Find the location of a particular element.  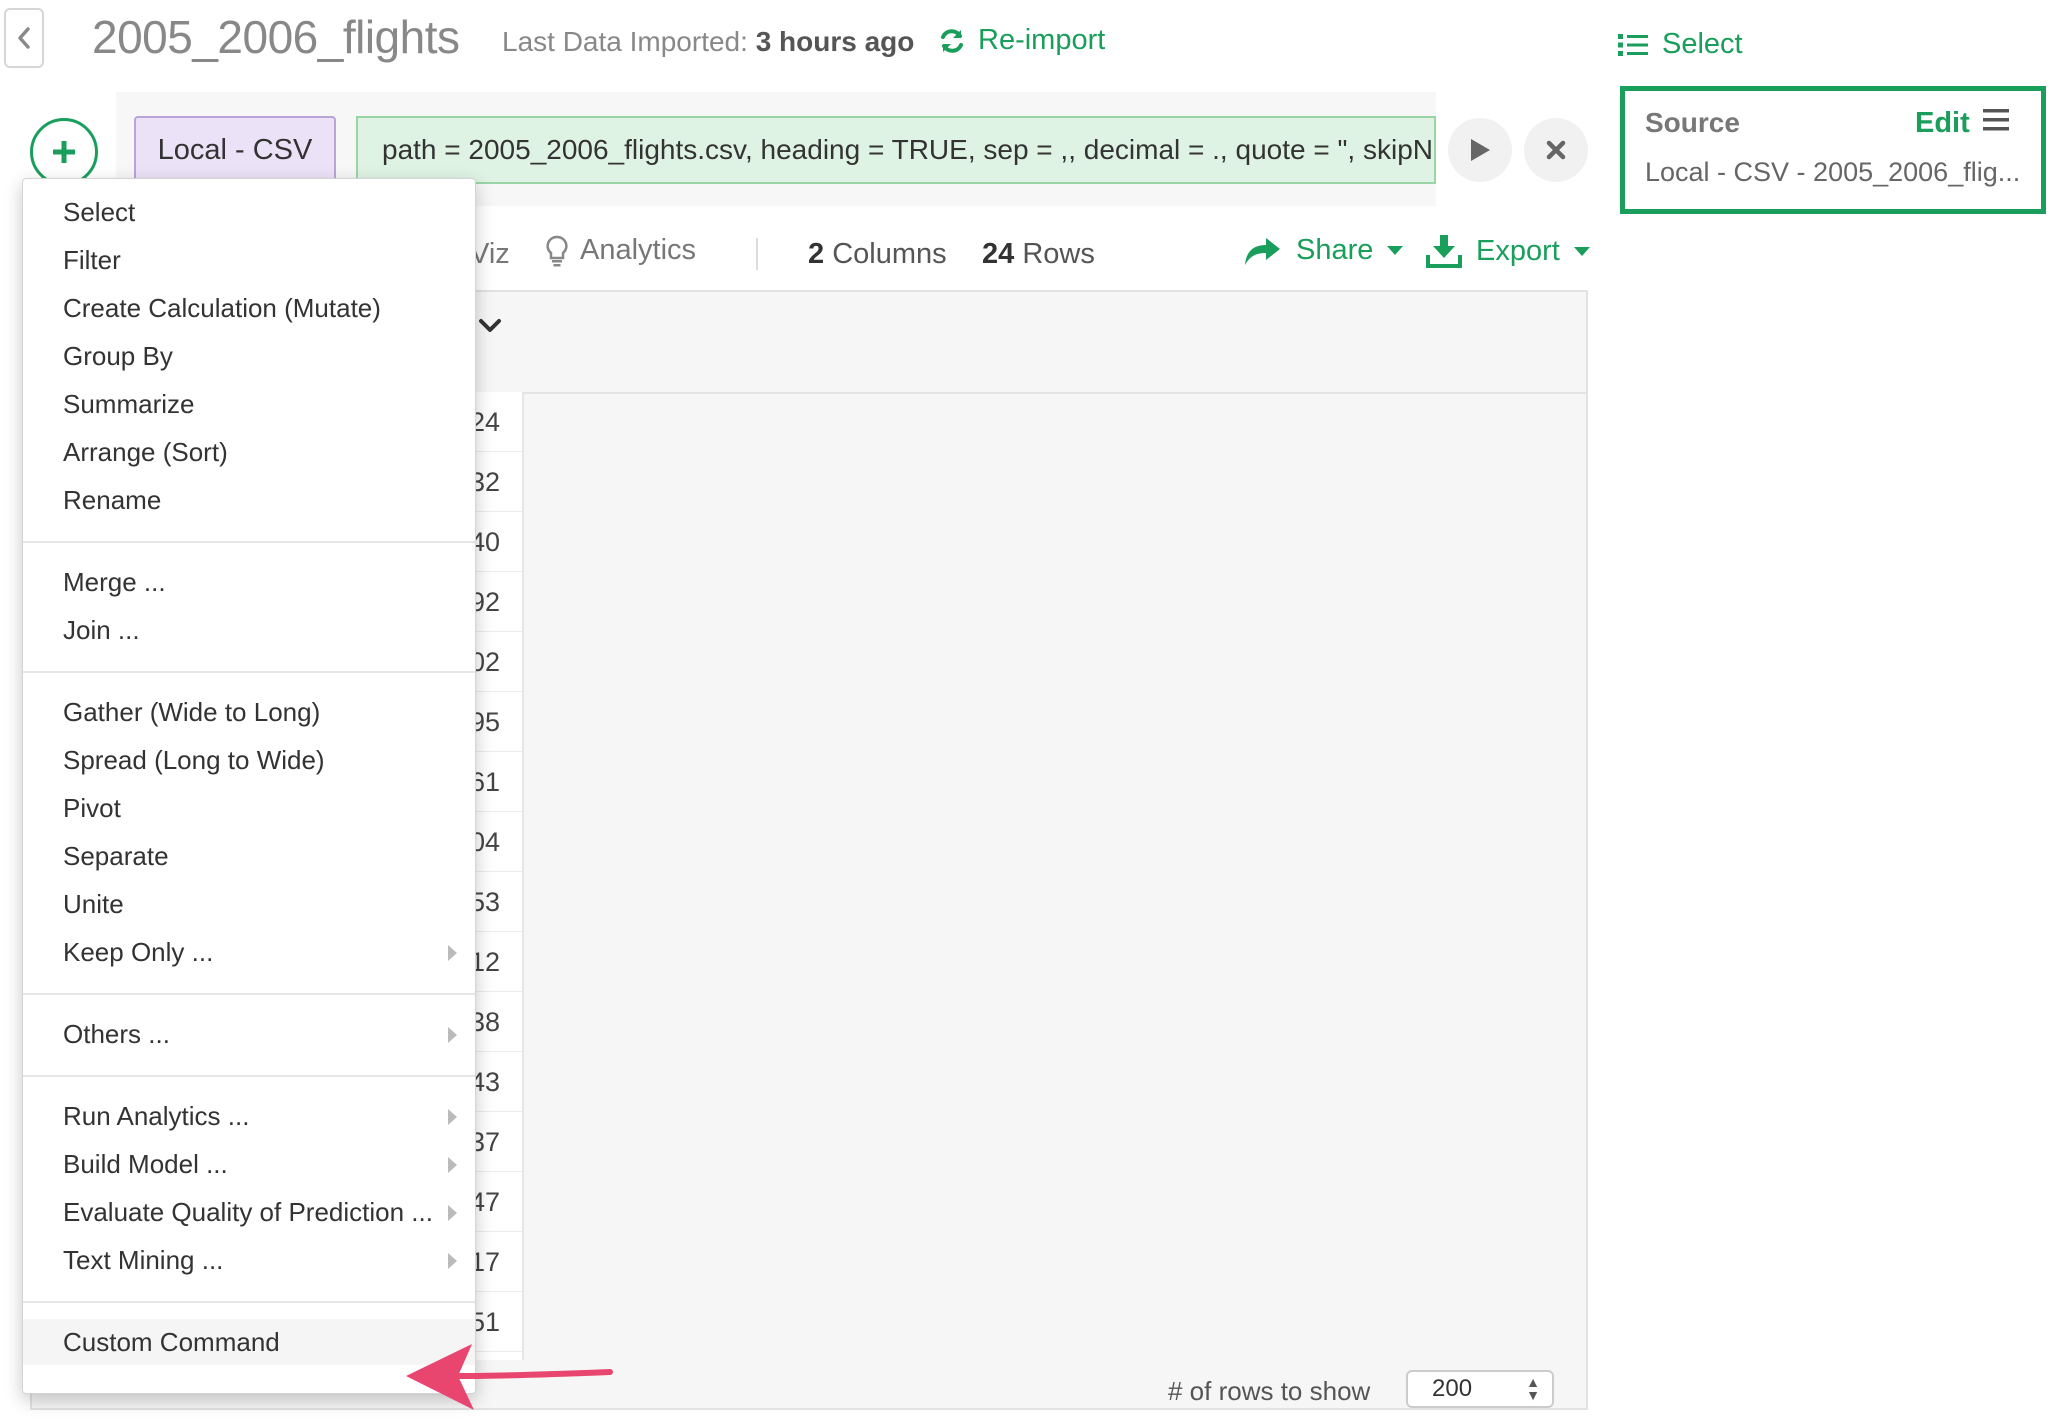

reimport-label: Re-import is located at coordinates (1042, 40).